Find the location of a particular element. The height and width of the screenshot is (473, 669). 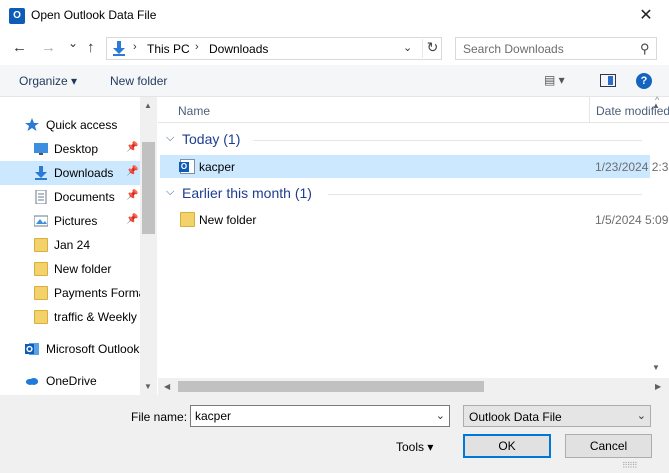

nav-scrollbar: ▲ ▼ is located at coordinates (148, 246).